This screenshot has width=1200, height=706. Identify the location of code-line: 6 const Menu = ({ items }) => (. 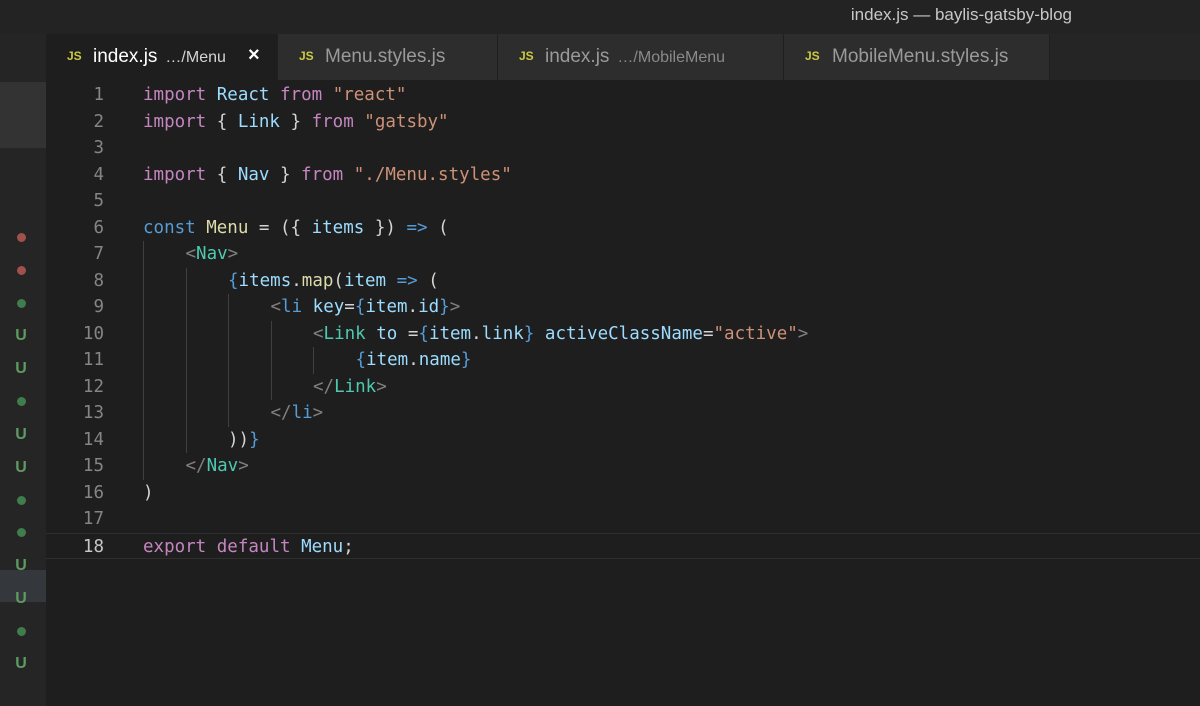
(623, 228).